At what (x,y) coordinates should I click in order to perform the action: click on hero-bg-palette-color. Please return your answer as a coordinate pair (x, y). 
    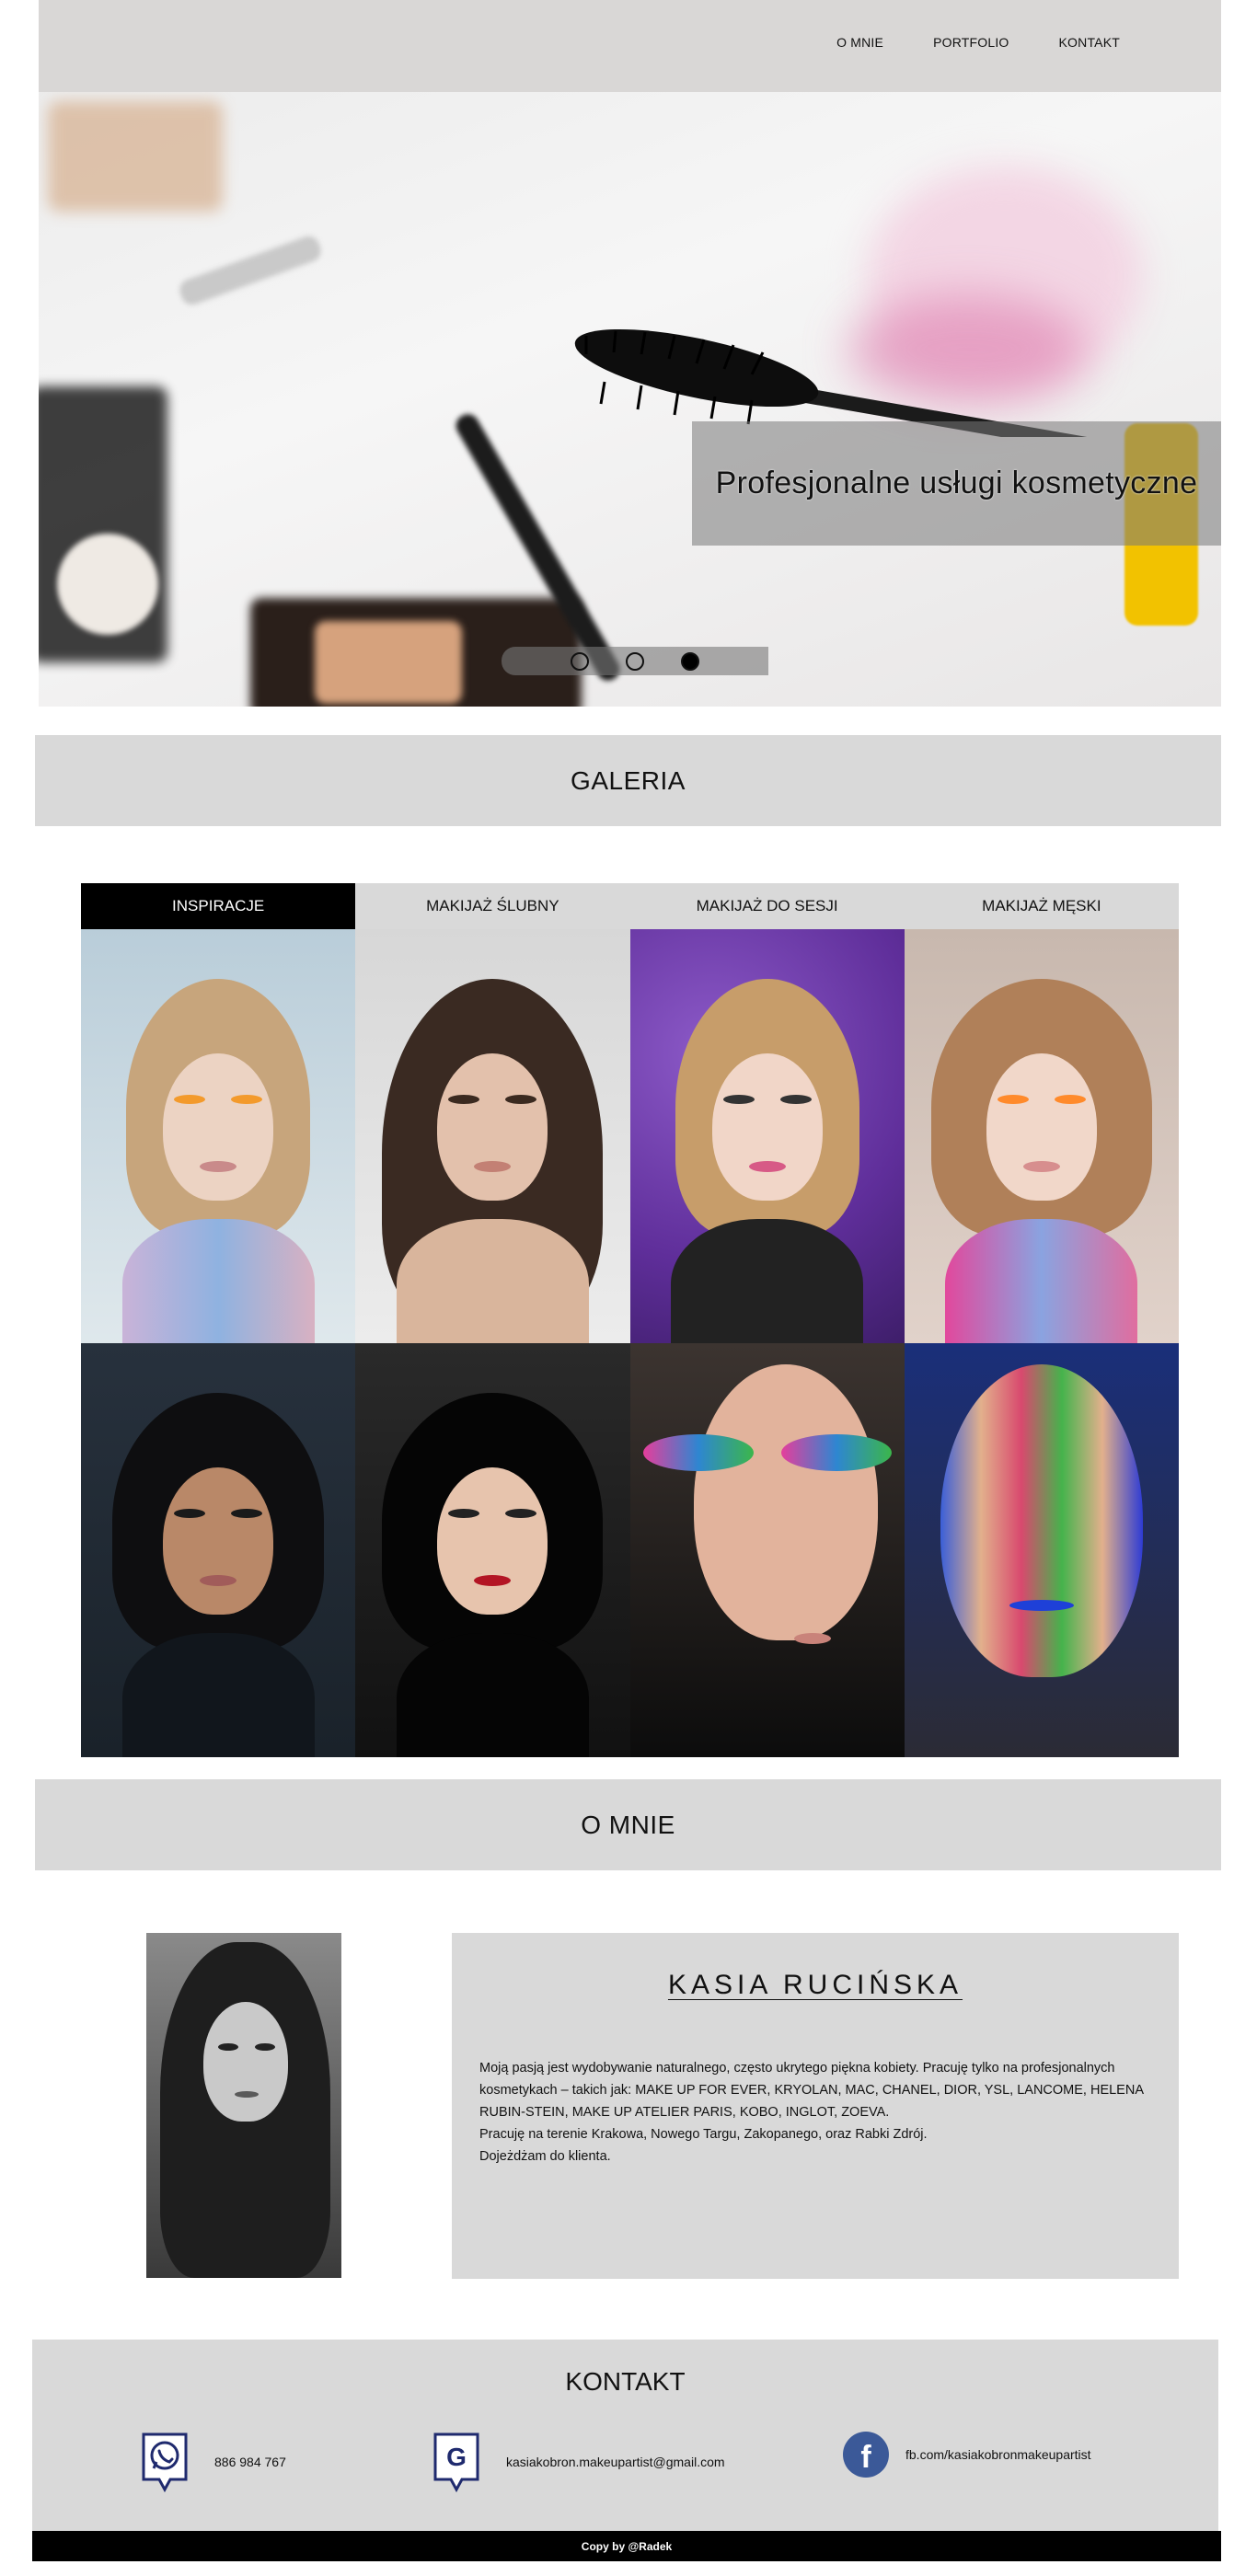
    Looking at the image, I should click on (388, 662).